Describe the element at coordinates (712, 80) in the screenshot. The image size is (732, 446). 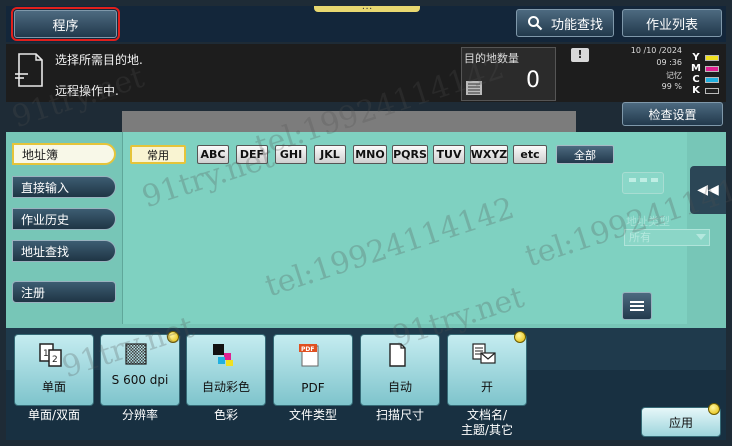
I see `toner-level-c` at that location.